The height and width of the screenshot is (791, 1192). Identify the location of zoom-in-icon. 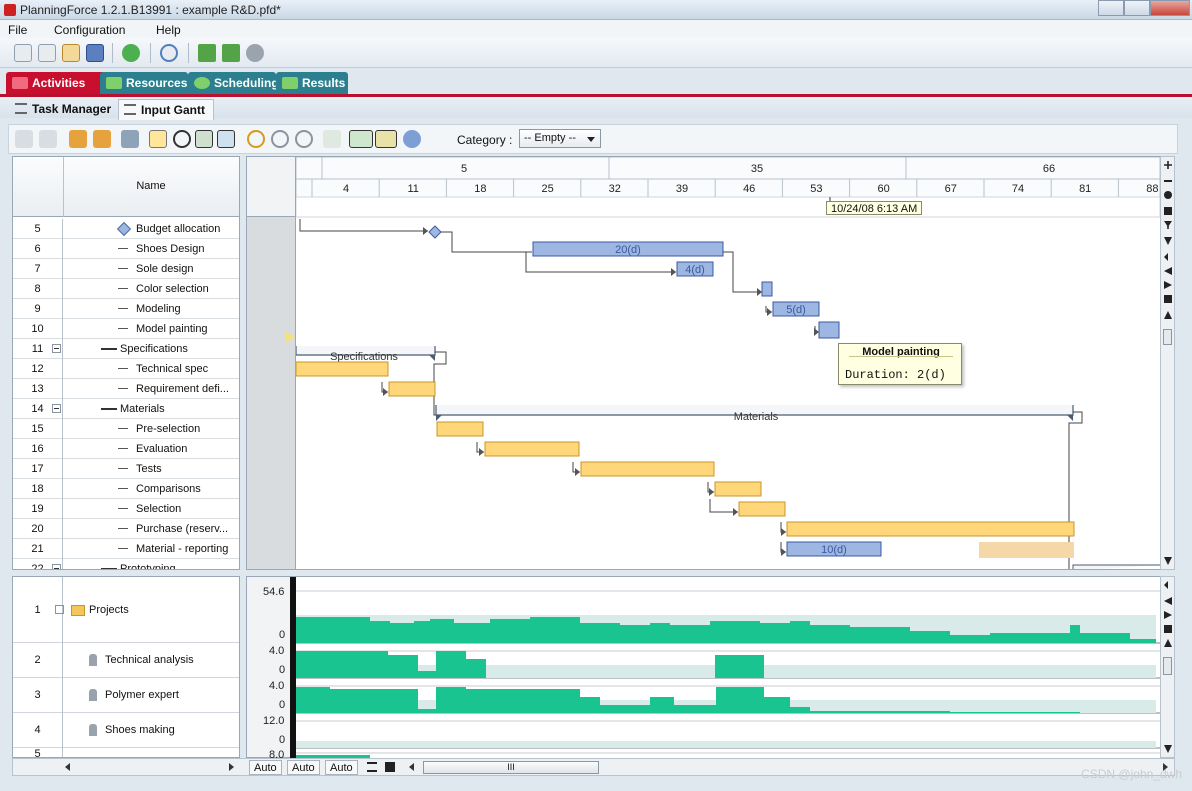
(256, 139).